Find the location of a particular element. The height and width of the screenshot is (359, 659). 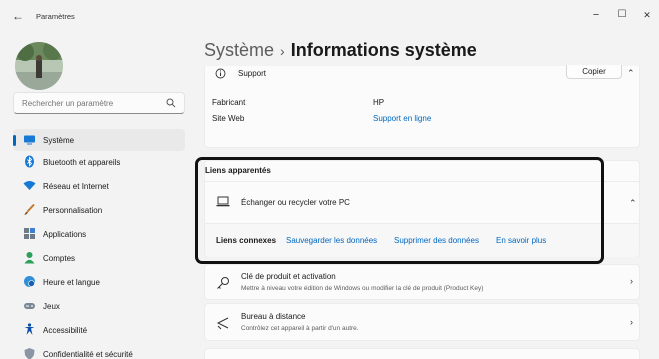

apps-icon is located at coordinates (29, 233).